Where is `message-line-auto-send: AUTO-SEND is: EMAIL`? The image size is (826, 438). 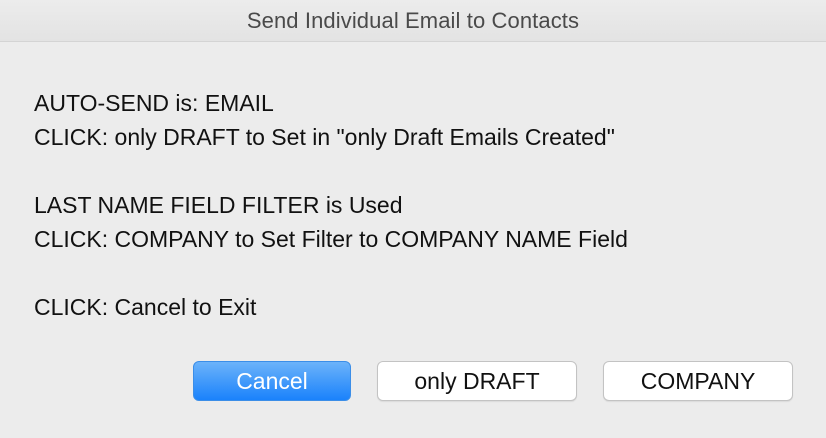 message-line-auto-send: AUTO-SEND is: EMAIL is located at coordinates (154, 103).